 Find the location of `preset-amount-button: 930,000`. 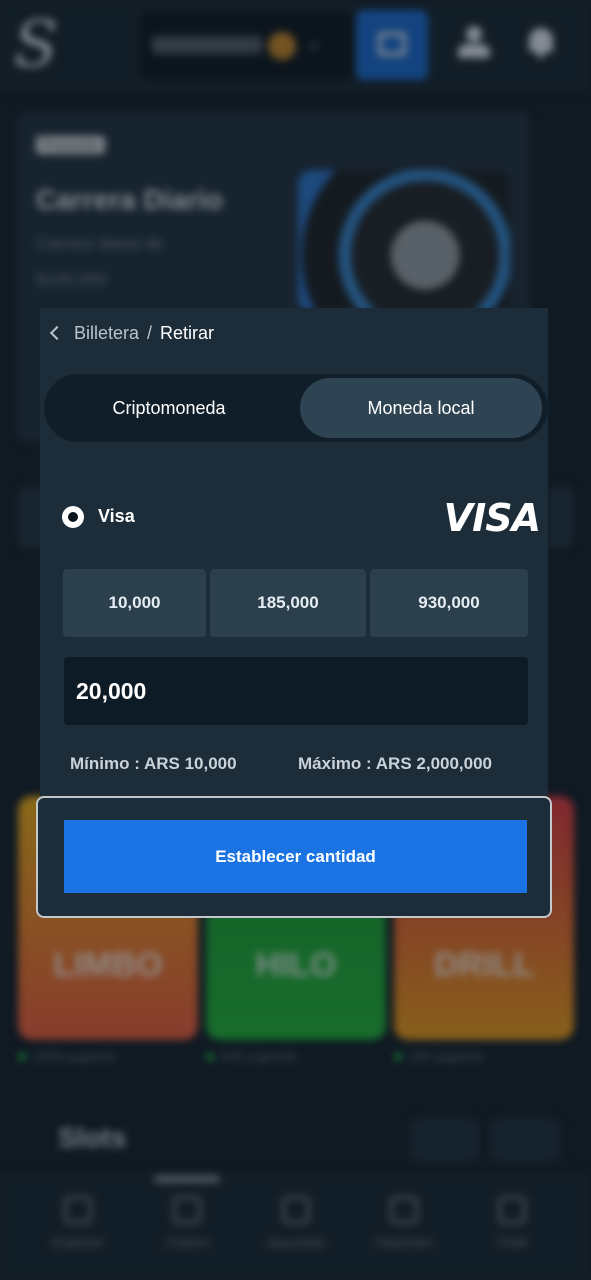

preset-amount-button: 930,000 is located at coordinates (449, 603).